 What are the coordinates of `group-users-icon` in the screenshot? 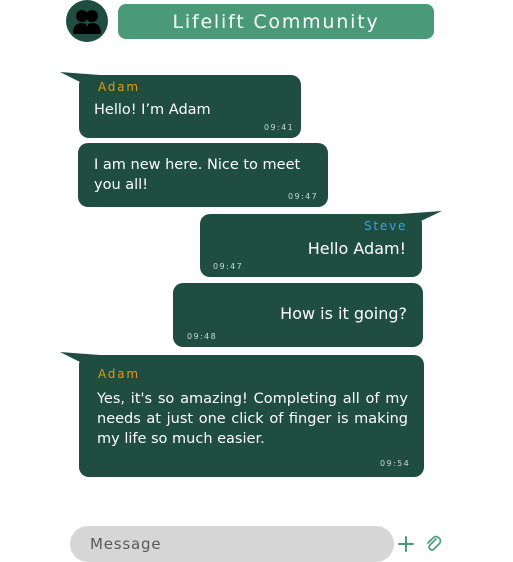 It's located at (87, 22).